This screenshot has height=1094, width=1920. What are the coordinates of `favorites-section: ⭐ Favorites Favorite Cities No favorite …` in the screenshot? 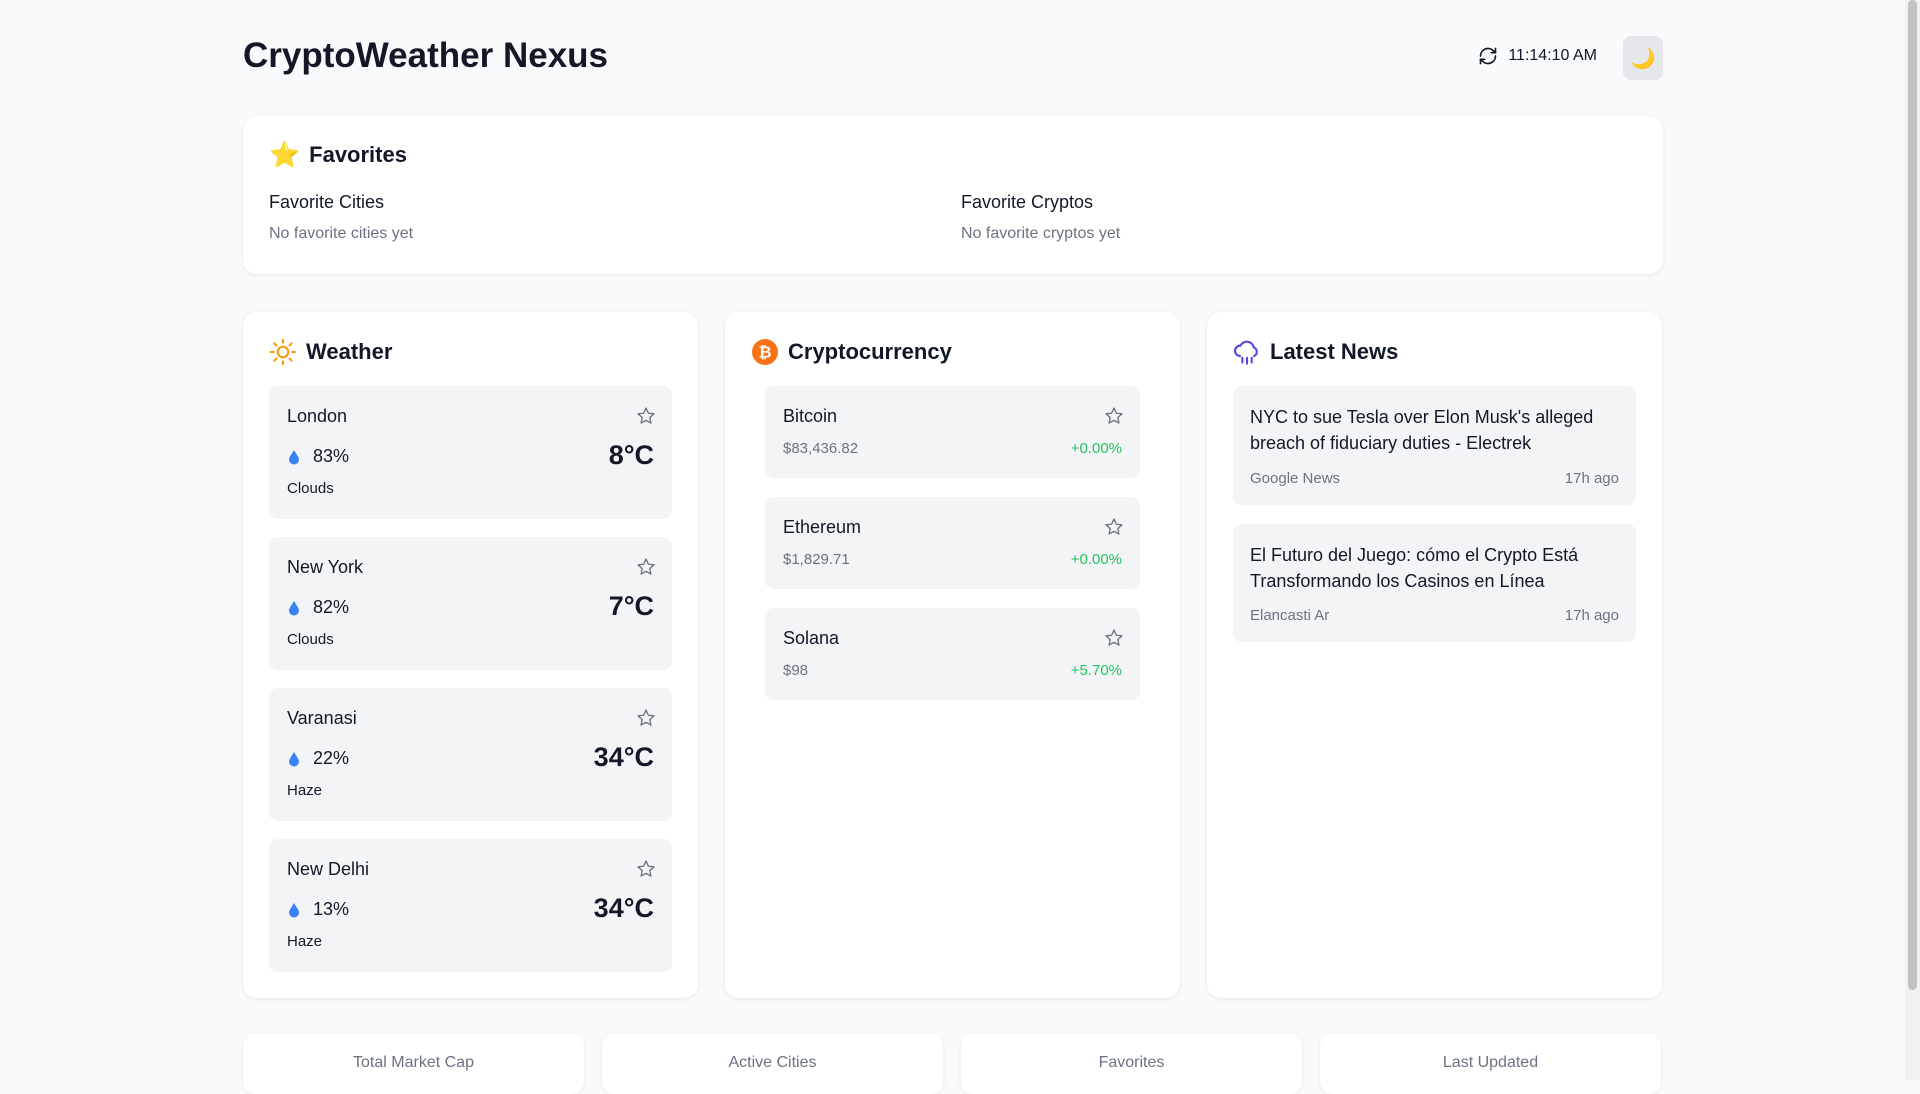 It's located at (953, 195).